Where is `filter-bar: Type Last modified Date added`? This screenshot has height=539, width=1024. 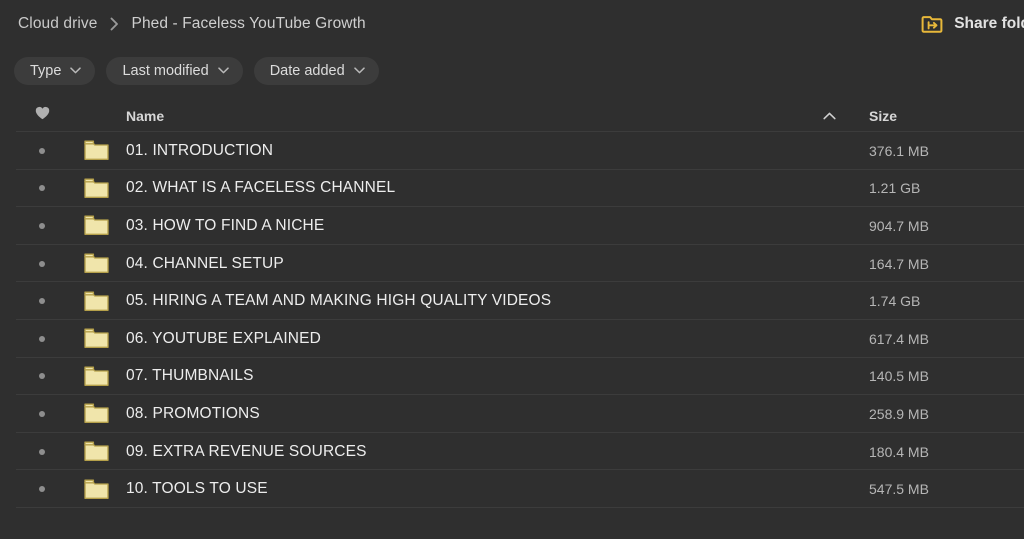
filter-bar: Type Last modified Date added is located at coordinates (512, 70).